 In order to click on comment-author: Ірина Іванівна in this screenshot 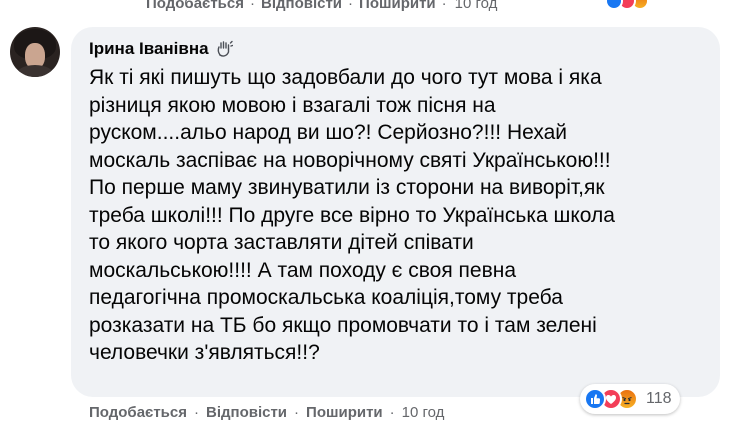, I will do `click(161, 49)`.